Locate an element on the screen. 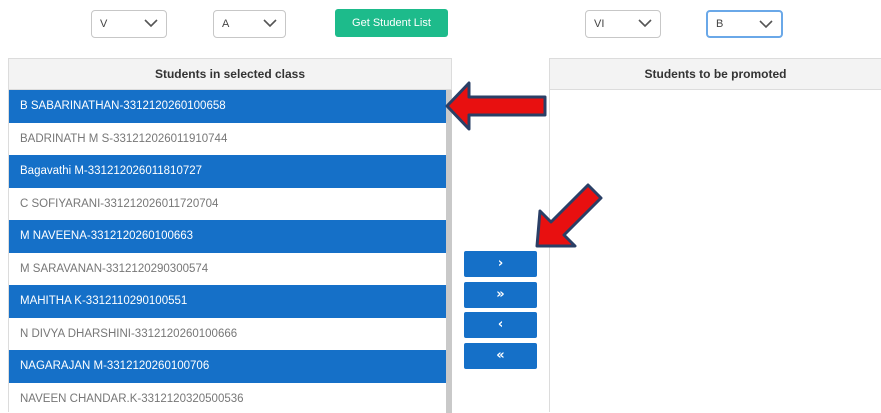  from-section-value: A is located at coordinates (225, 24).